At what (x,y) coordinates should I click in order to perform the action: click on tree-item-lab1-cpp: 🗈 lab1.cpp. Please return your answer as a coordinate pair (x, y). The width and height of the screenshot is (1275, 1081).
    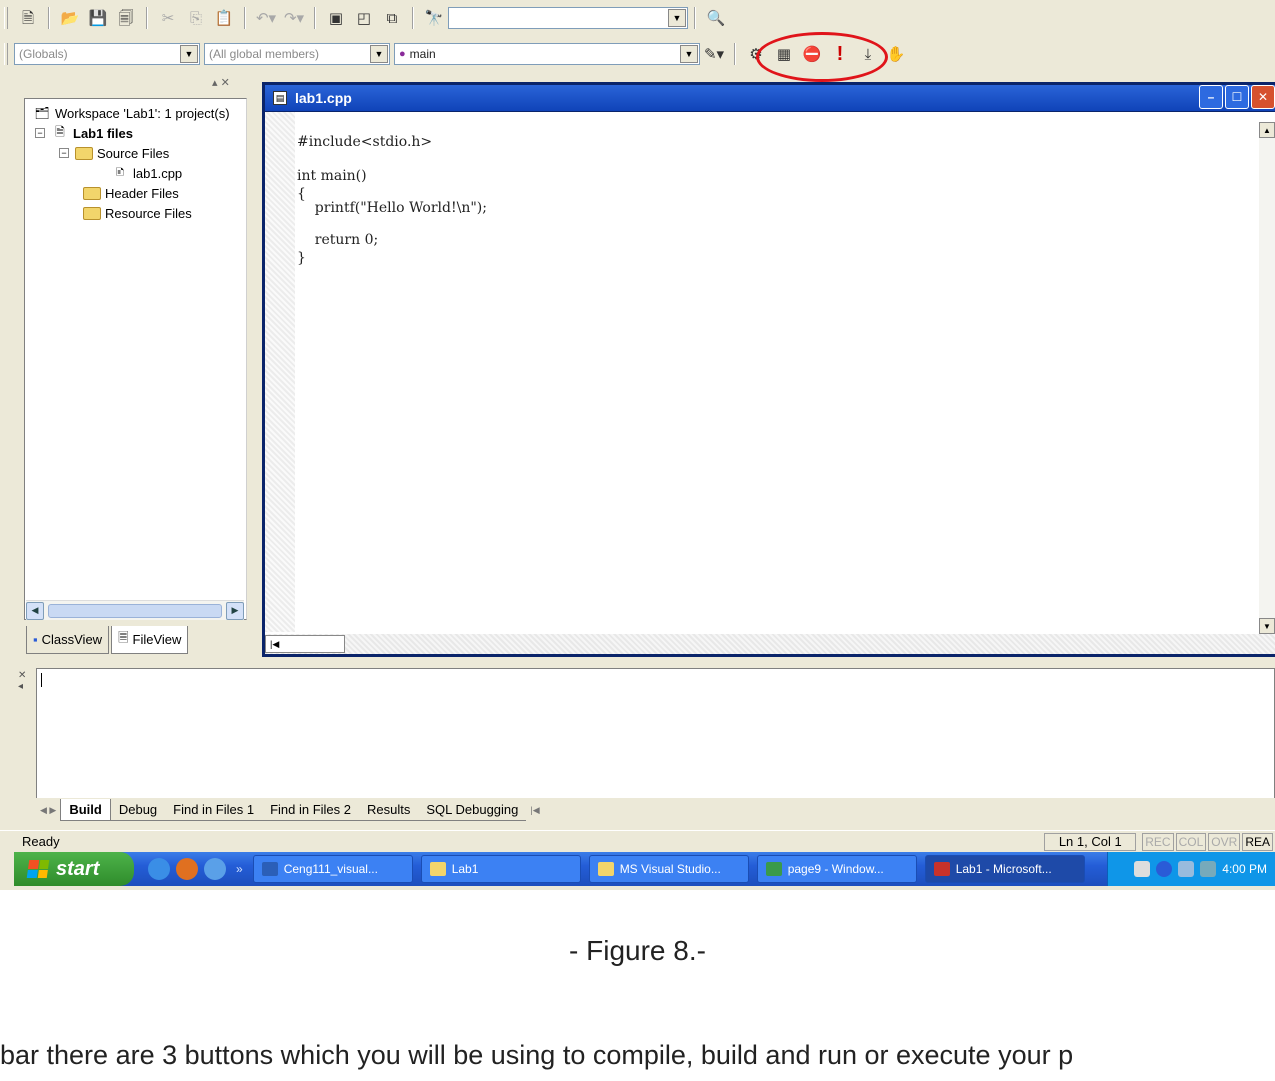
    Looking at the image, I should click on (147, 173).